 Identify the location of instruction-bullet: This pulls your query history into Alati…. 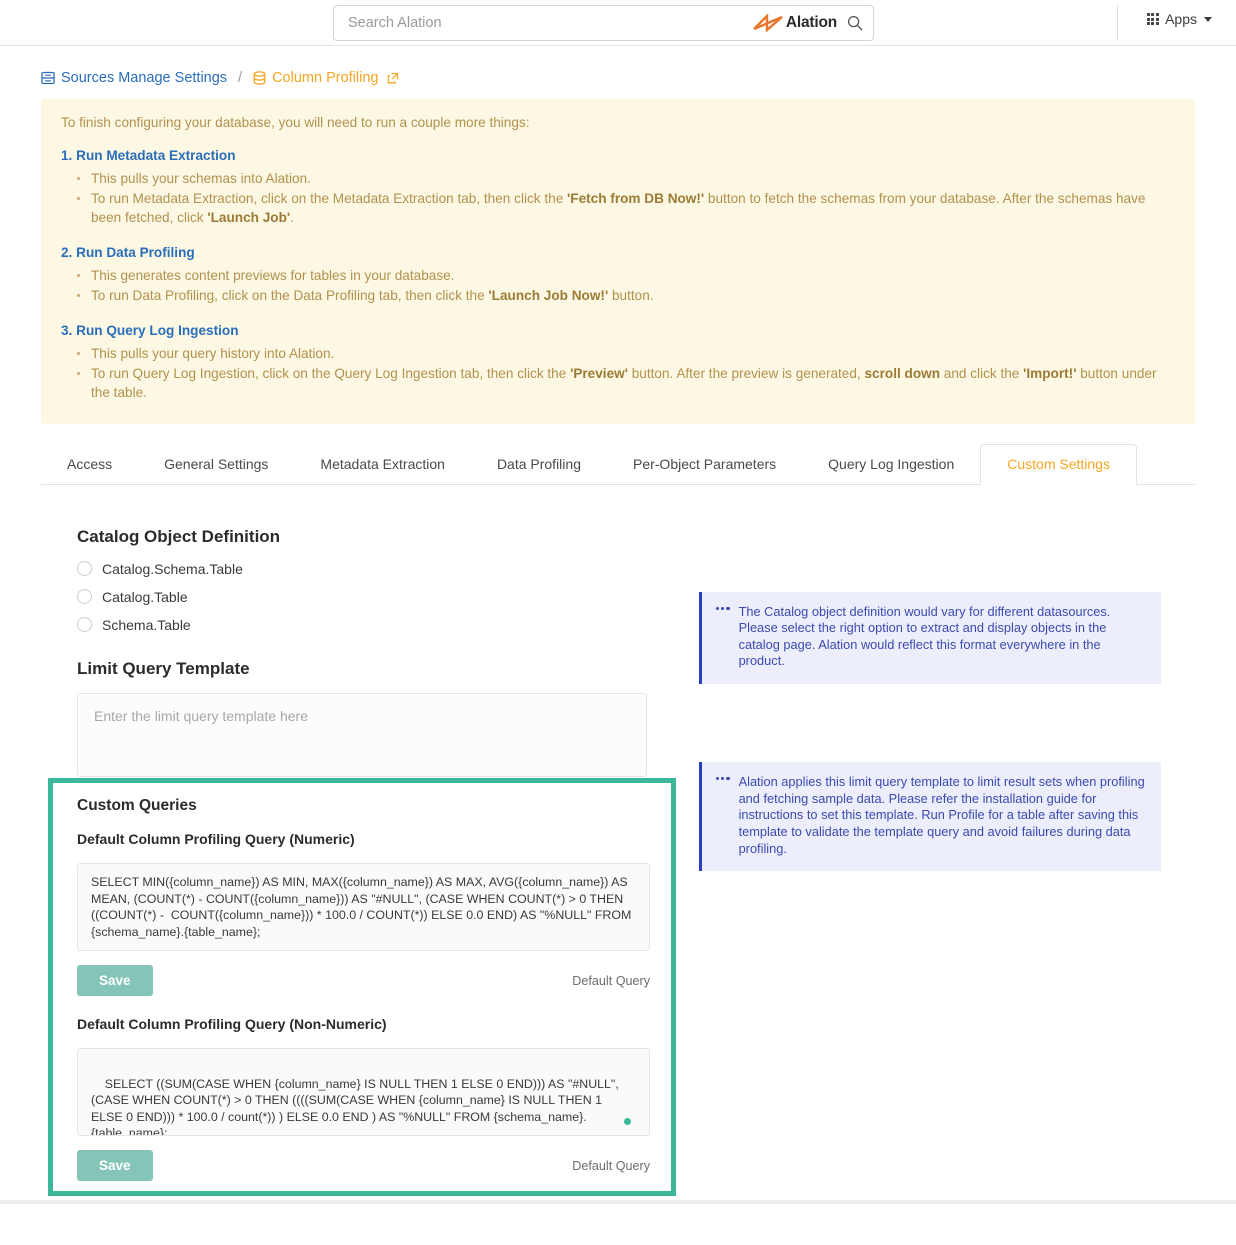
(626, 353).